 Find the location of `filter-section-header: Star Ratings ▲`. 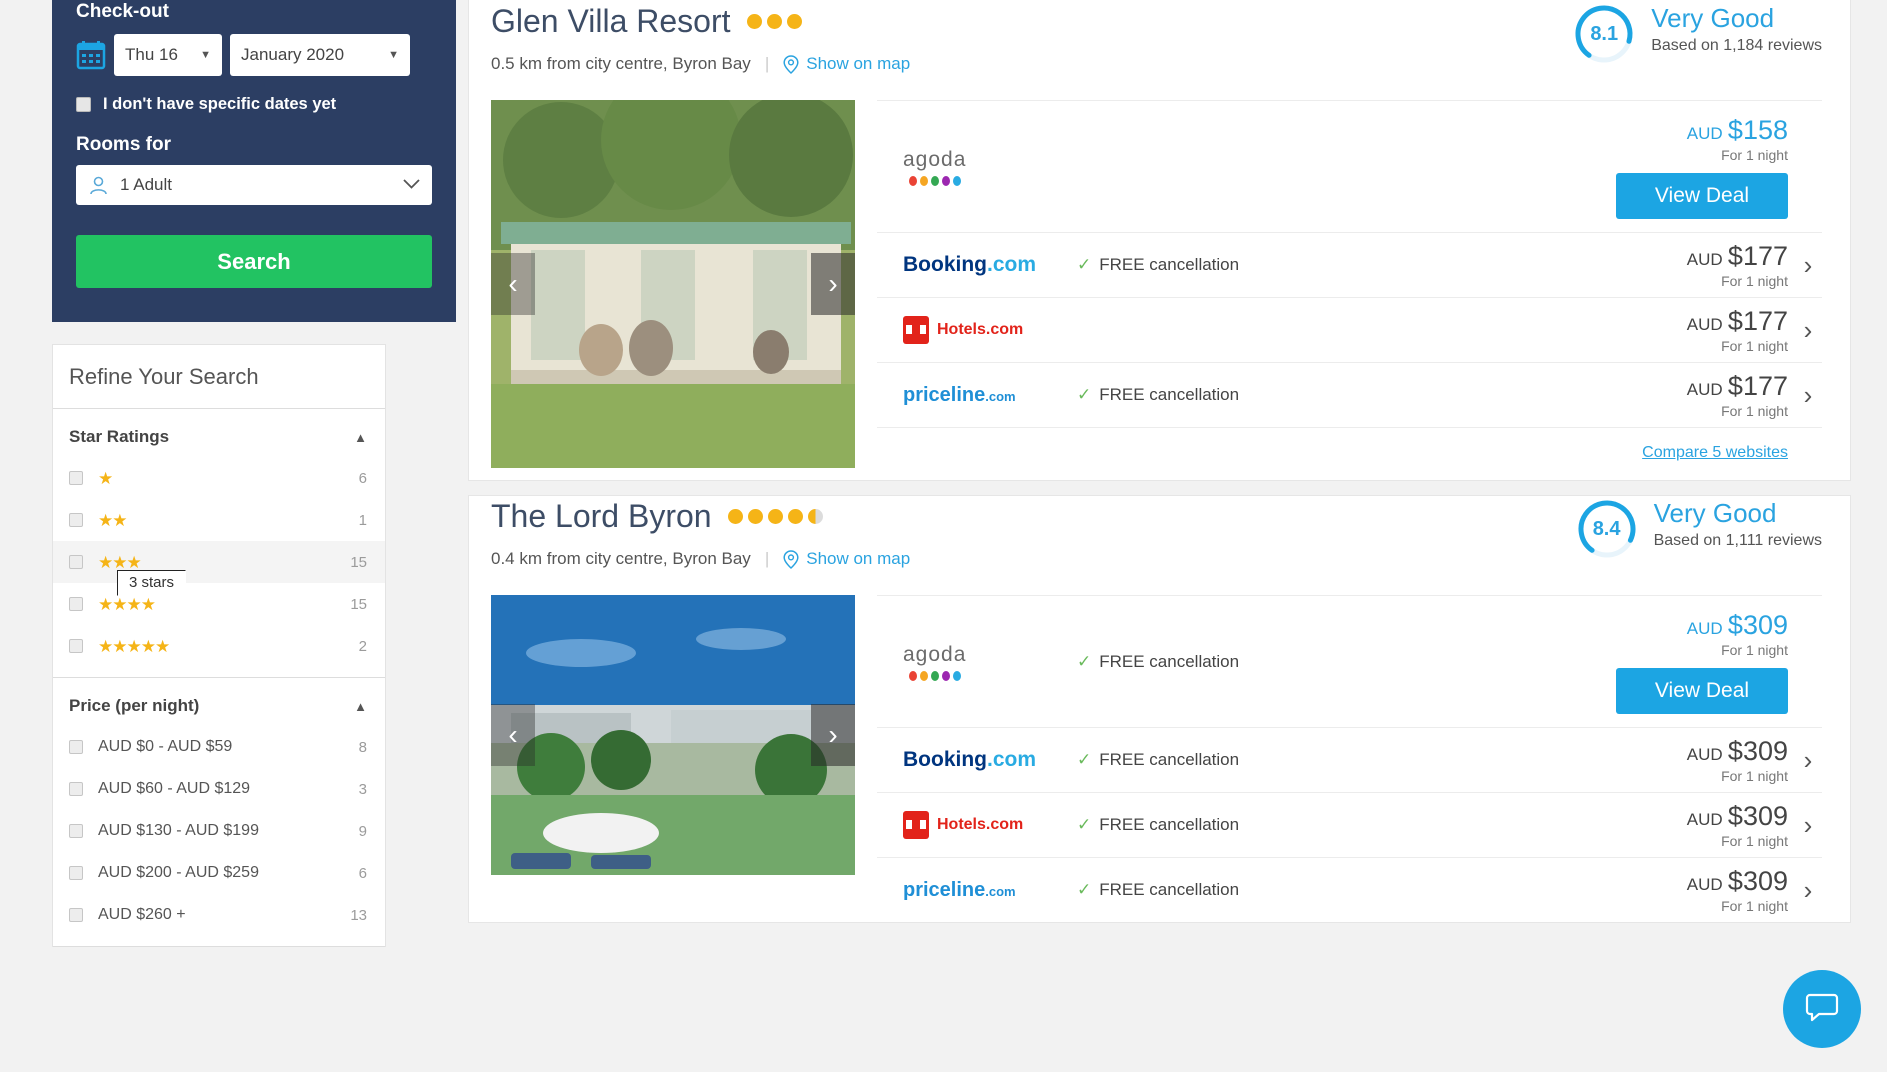

filter-section-header: Star Ratings ▲ is located at coordinates (219, 433).